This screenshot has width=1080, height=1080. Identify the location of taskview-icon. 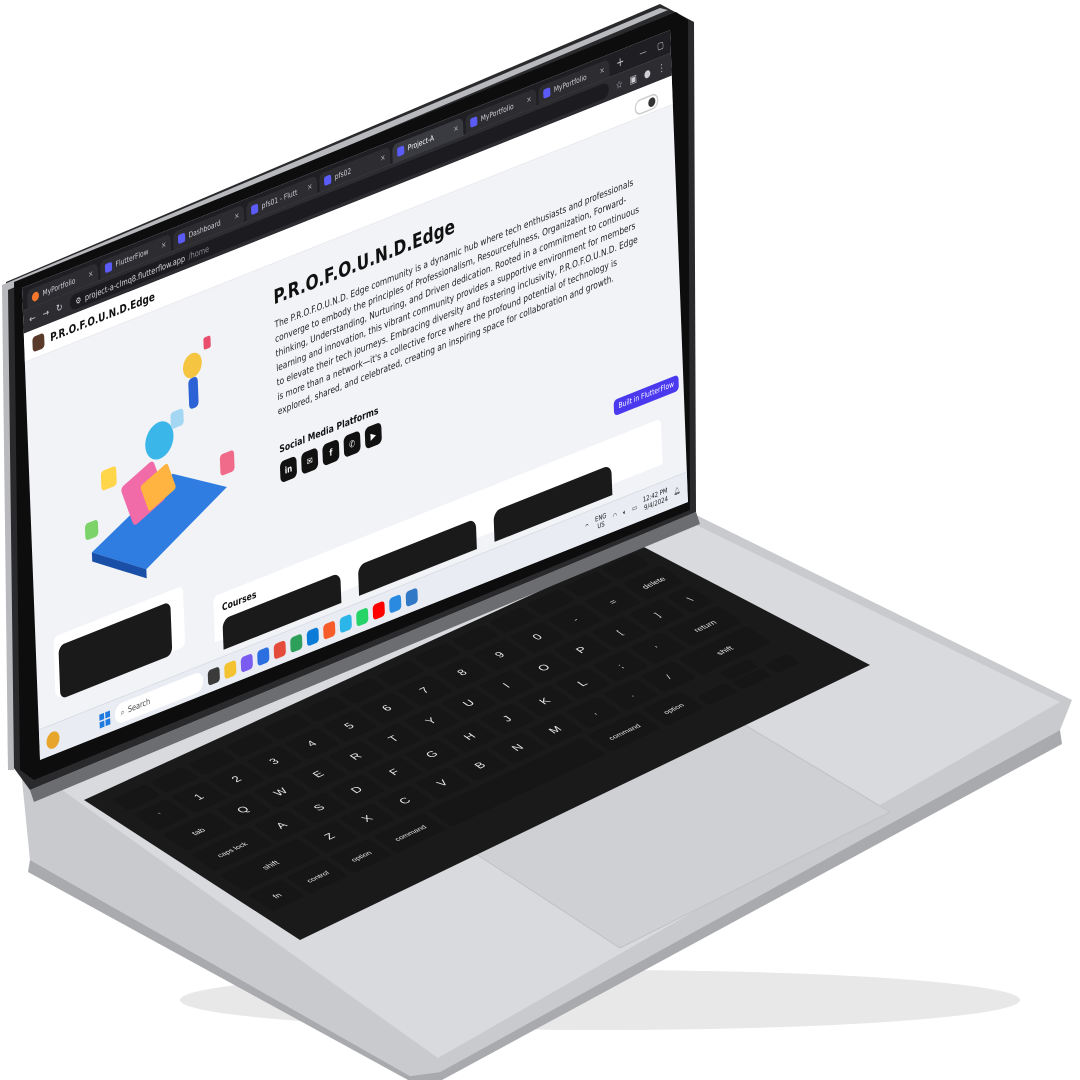
(213, 675).